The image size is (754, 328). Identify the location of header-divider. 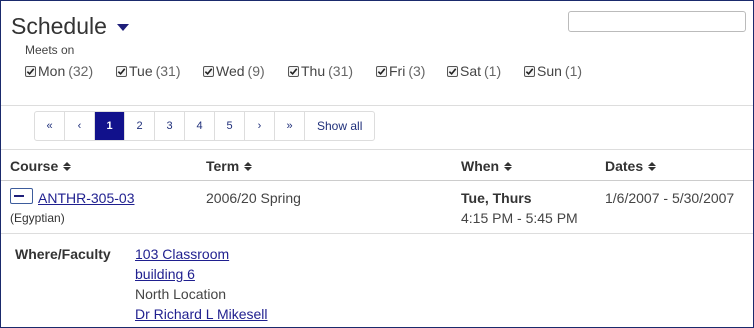
(377, 180).